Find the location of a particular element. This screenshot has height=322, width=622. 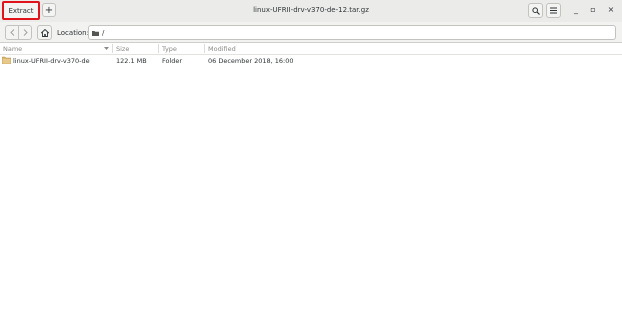

window-title: linux-UFRII-drv-v370-de-12.tar.gz is located at coordinates (311, 10).